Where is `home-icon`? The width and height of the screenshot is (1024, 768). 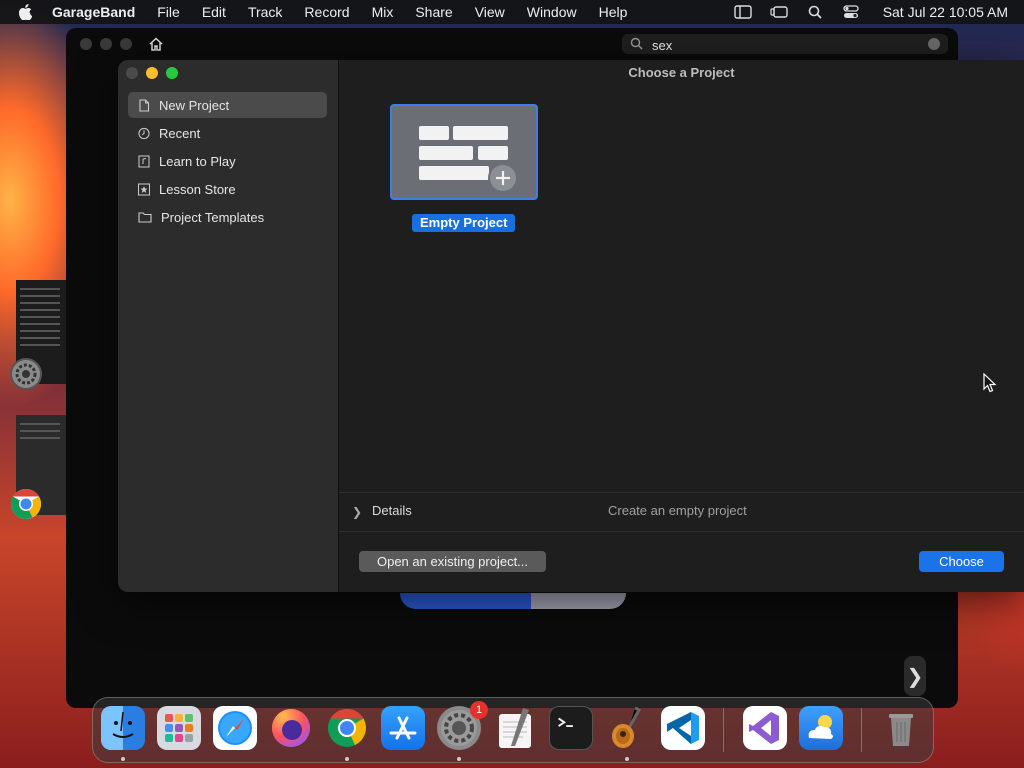 home-icon is located at coordinates (156, 44).